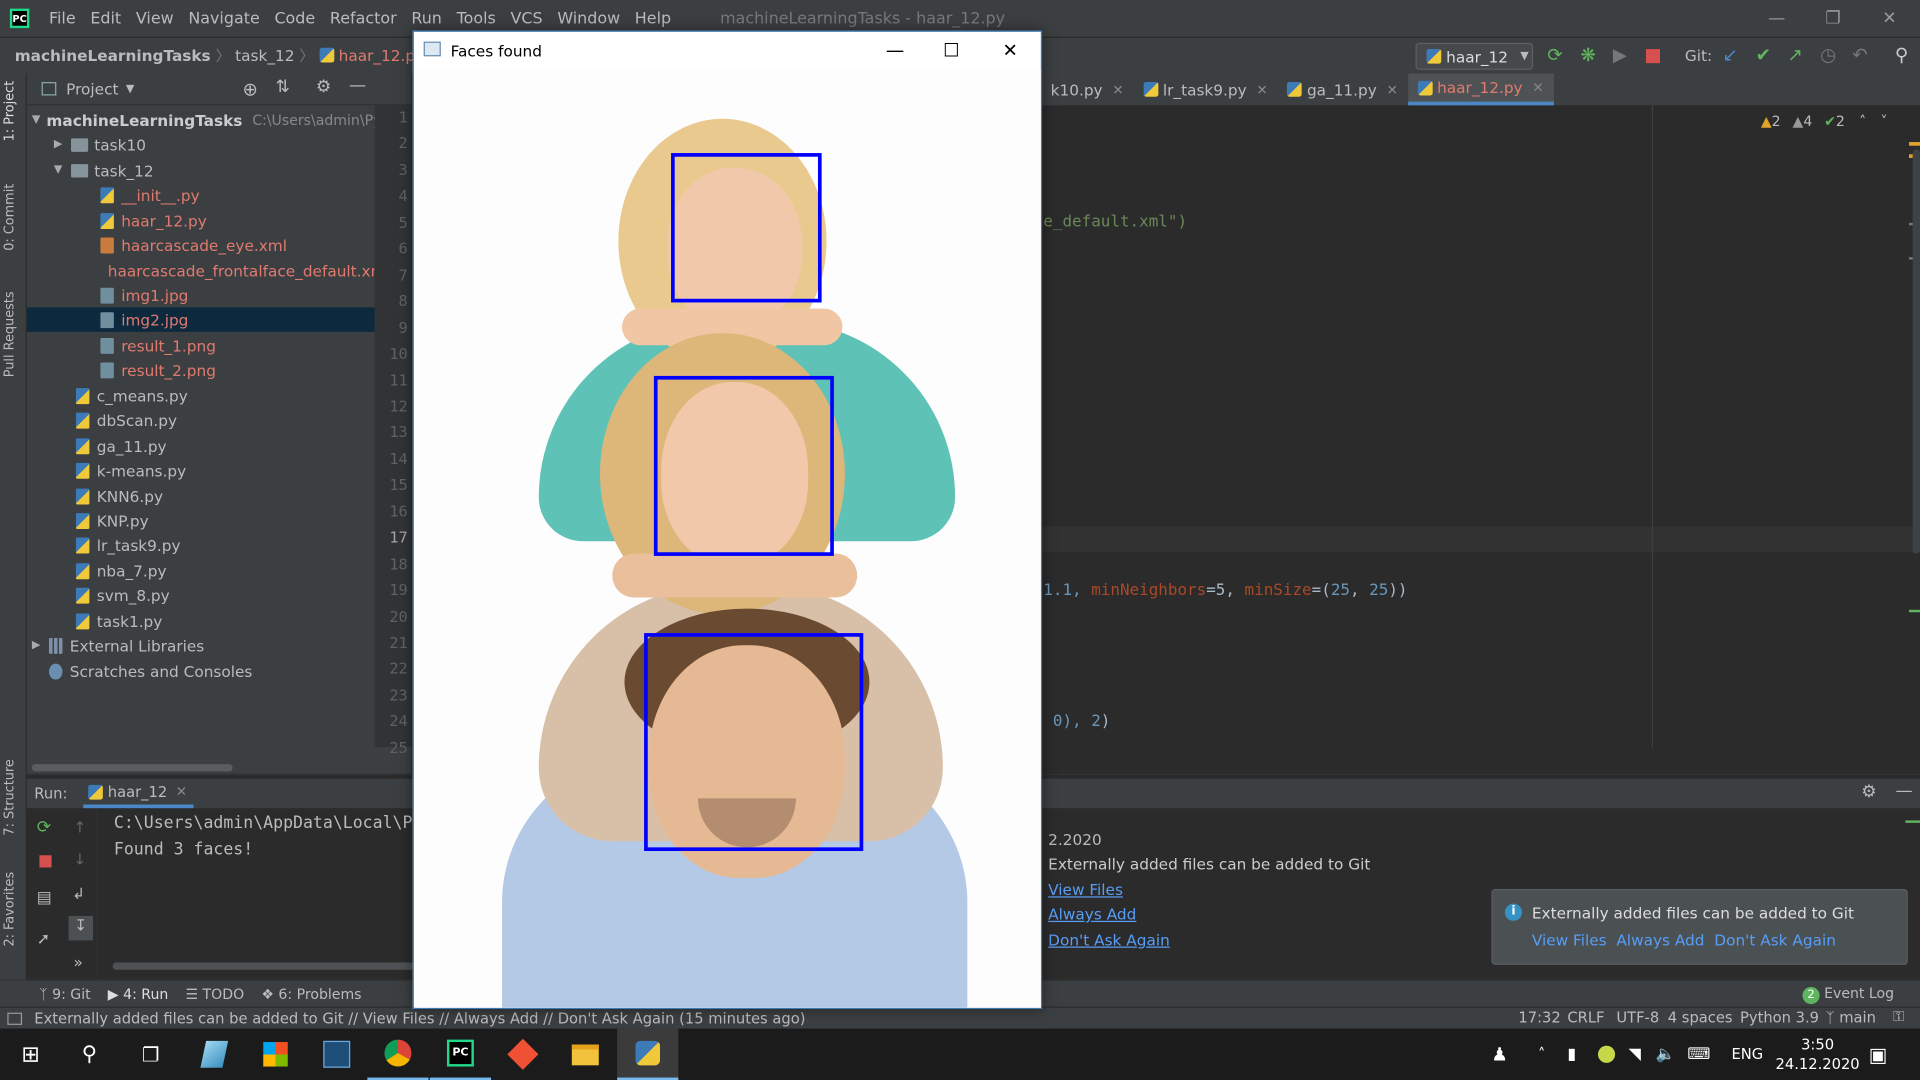  I want to click on tree-file: svm_8.py, so click(201, 595).